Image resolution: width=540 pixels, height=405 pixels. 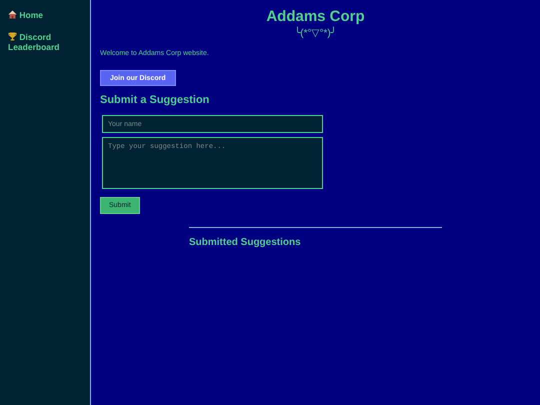 I want to click on kaomoji: ╰(*°▽°*)╯, so click(x=315, y=33).